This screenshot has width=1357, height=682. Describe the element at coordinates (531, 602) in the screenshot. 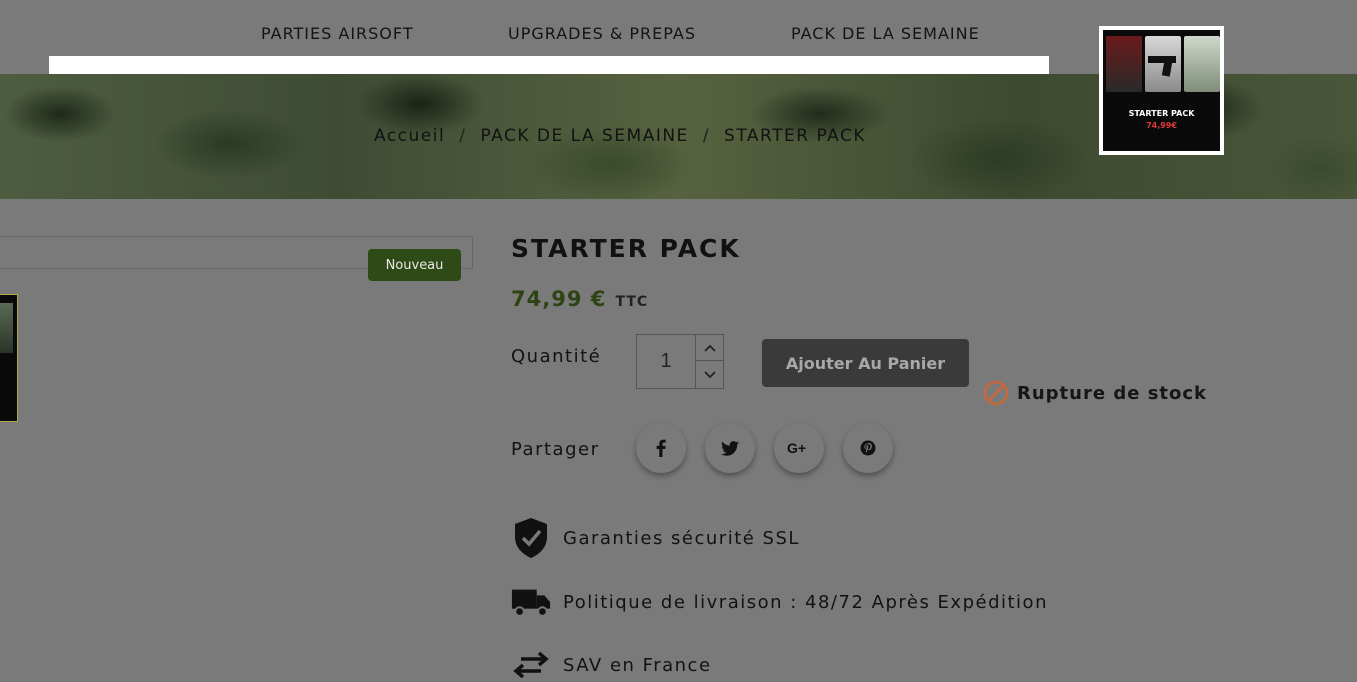

I see `truck-icon` at that location.